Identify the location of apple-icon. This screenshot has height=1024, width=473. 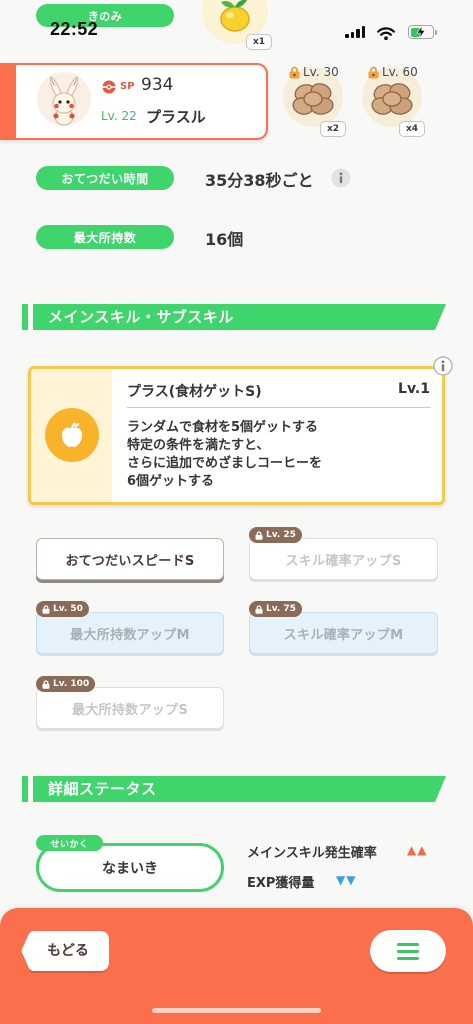
(72, 434).